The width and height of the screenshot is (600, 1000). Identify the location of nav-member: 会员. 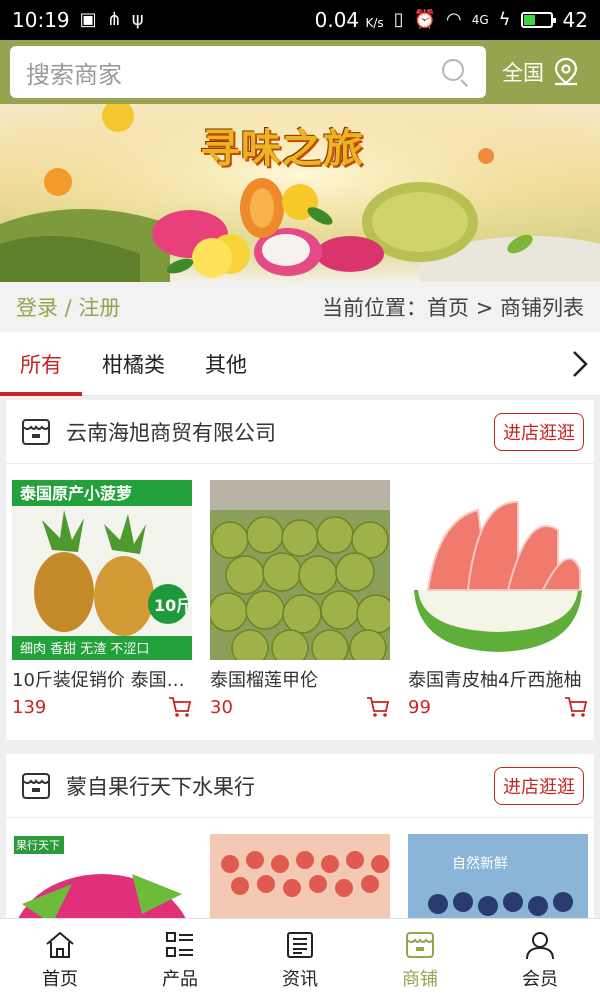
(540, 959).